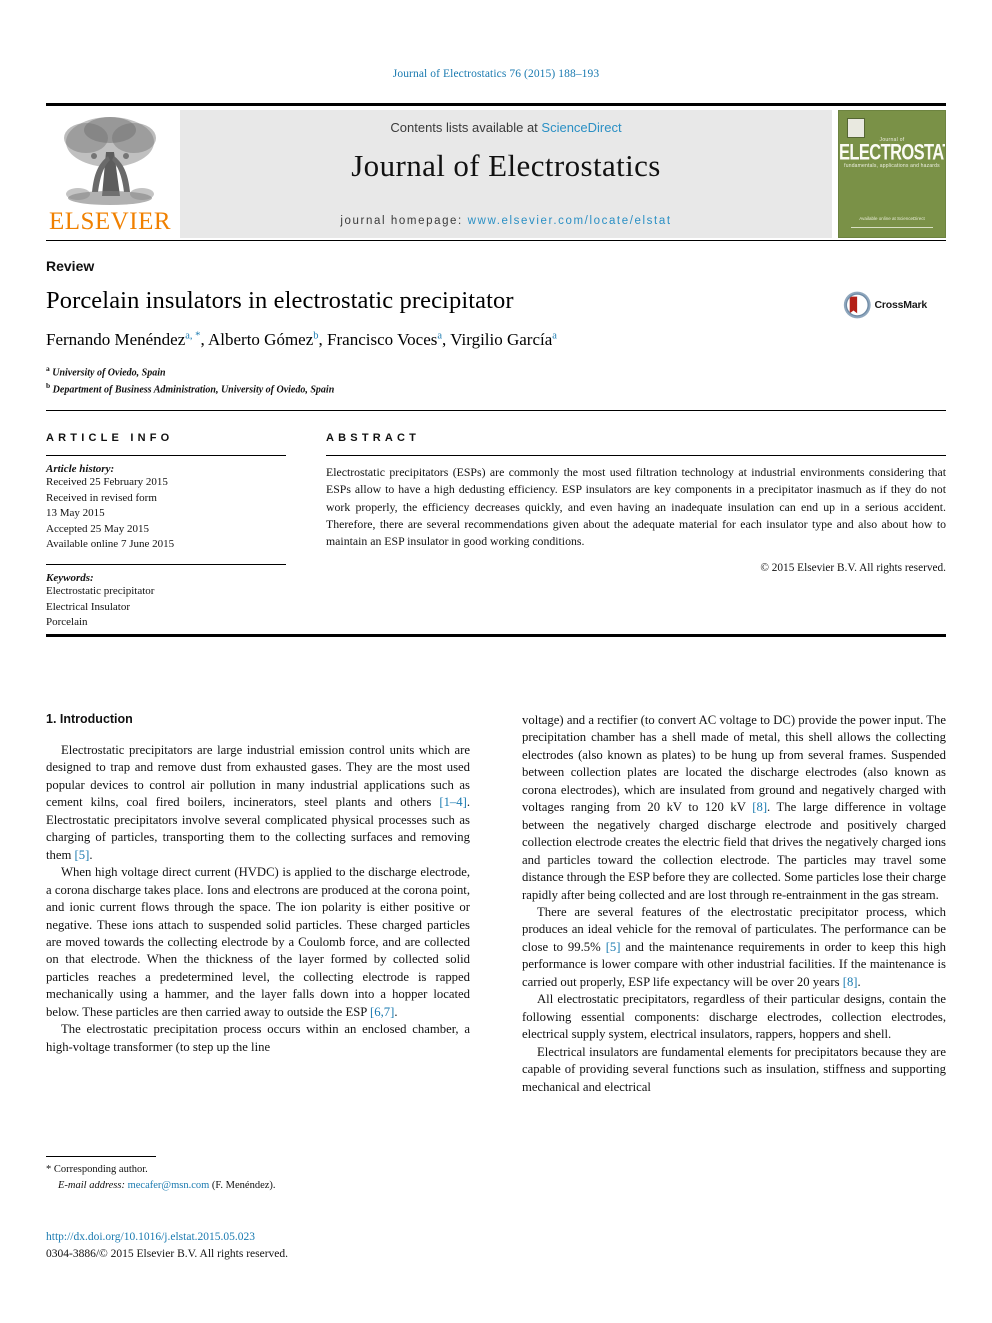 This screenshot has height=1323, width=992. What do you see at coordinates (396, 372) in the screenshot?
I see `affiliation-item: a University of Oviedo, Spain` at bounding box center [396, 372].